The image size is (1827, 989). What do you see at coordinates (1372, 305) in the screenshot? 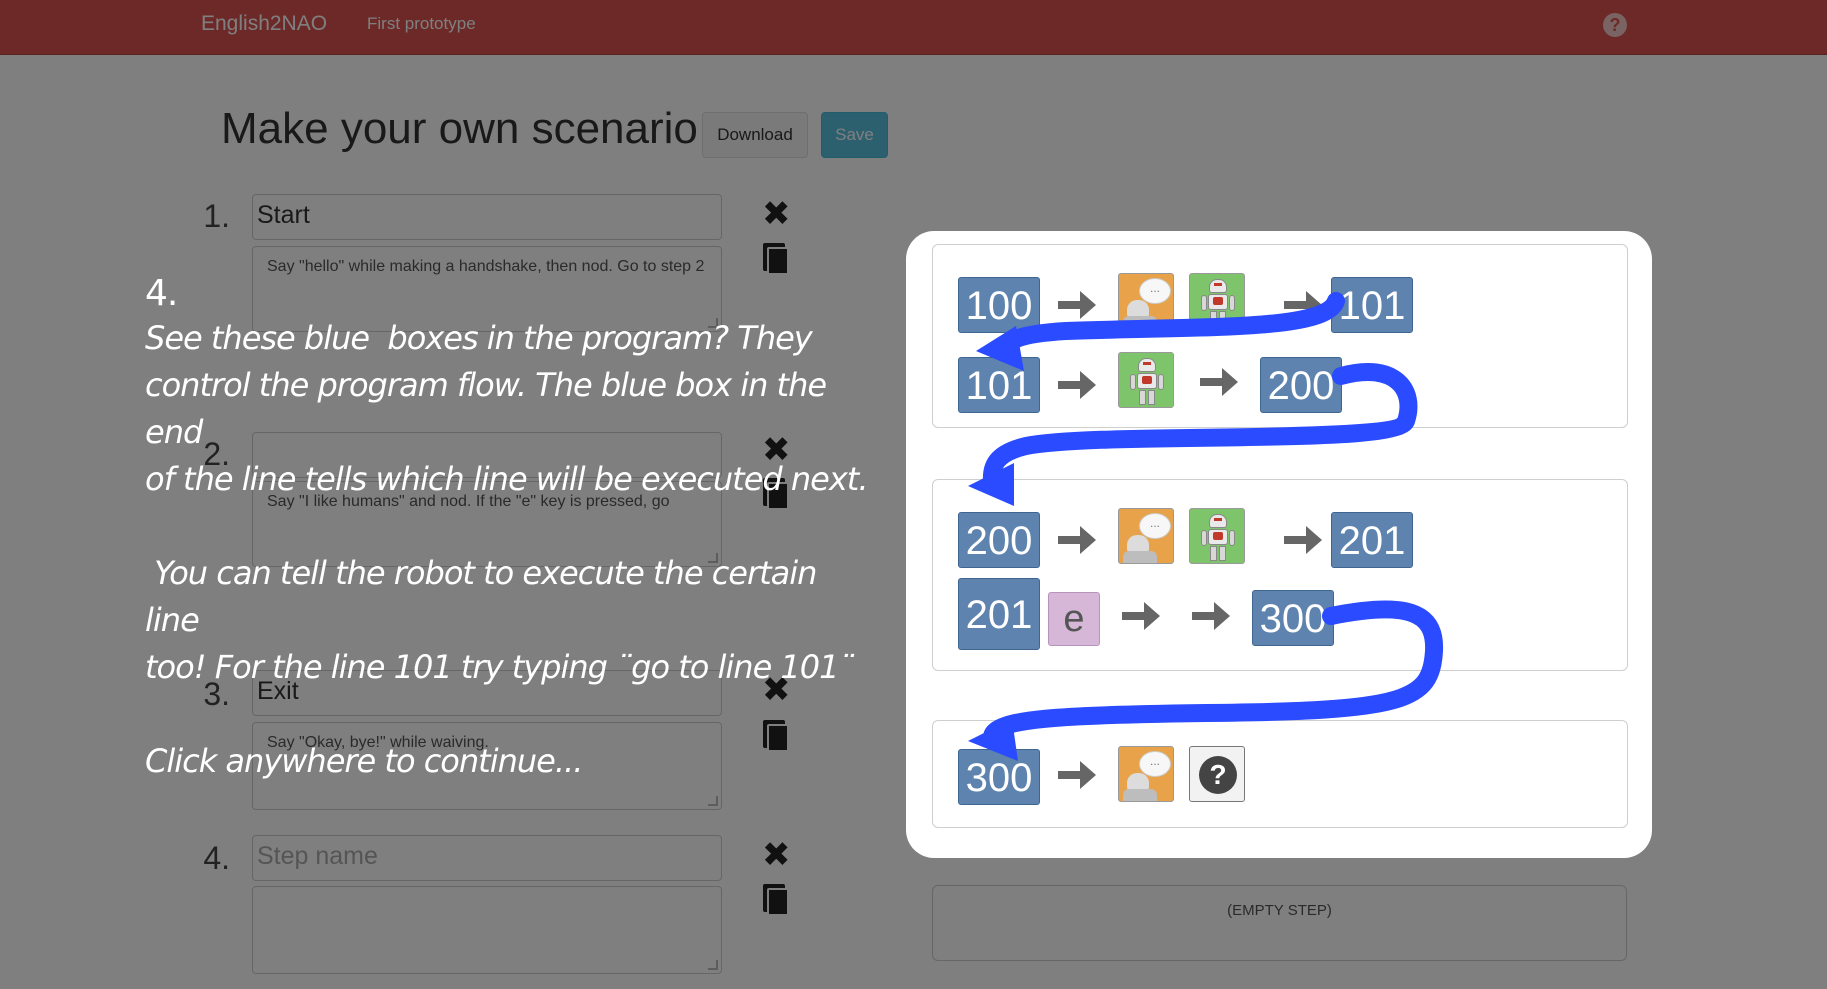
I see `flow-box-next: 101` at bounding box center [1372, 305].